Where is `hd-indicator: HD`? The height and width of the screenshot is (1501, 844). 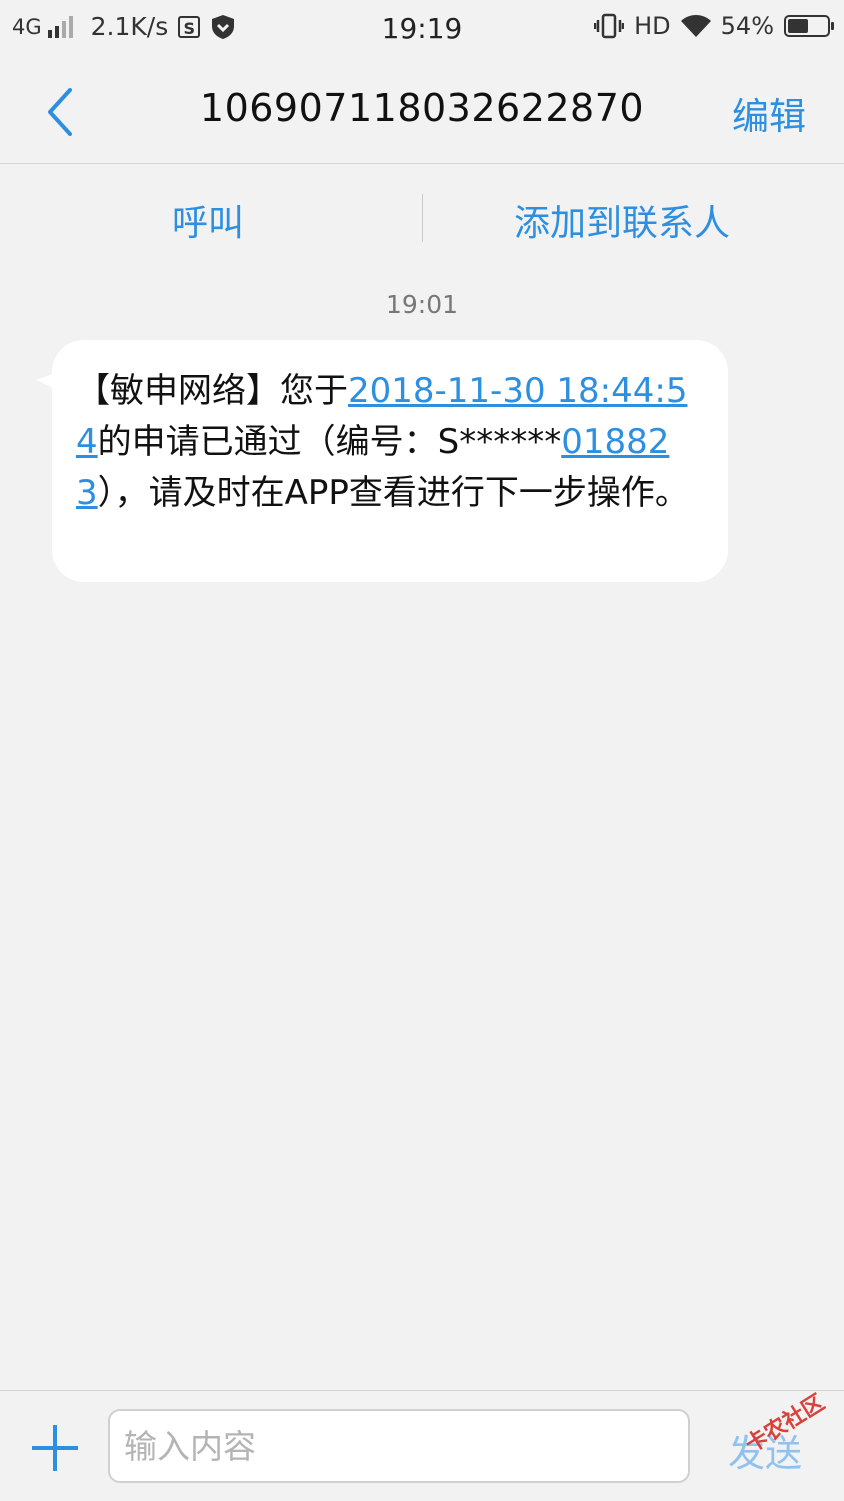
hd-indicator: HD is located at coordinates (652, 26).